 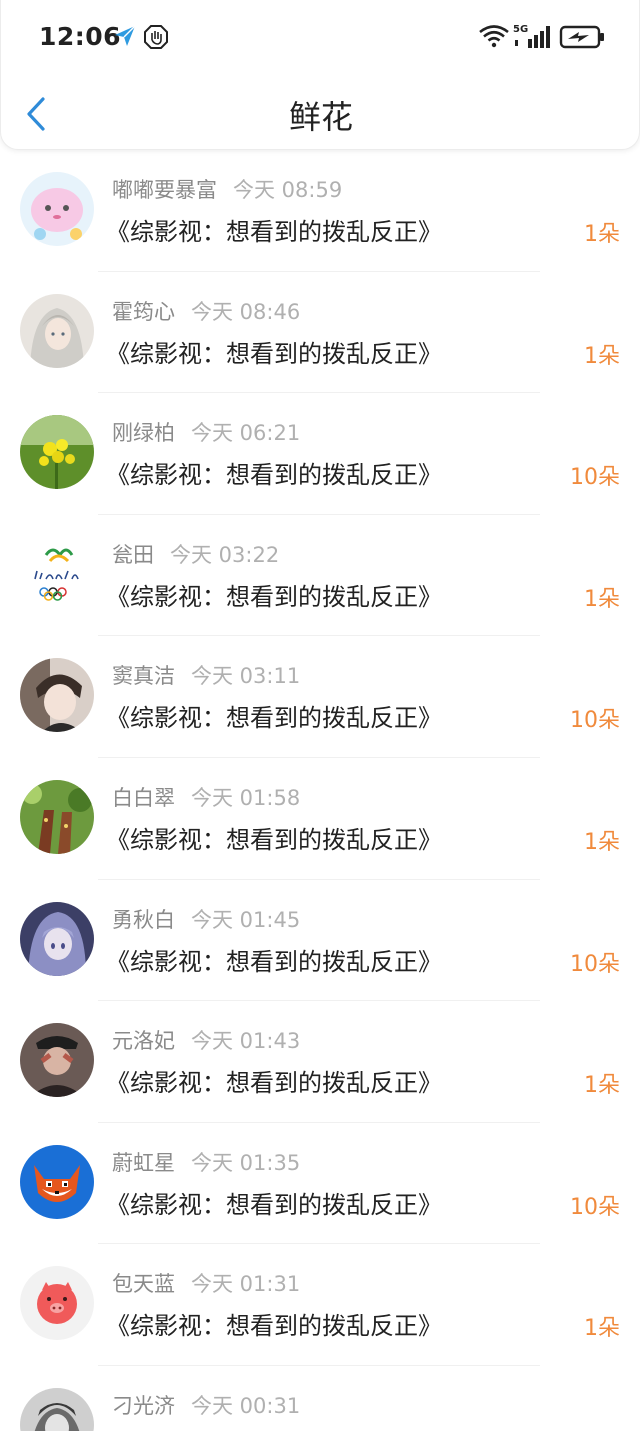 I want to click on list-item: 霍筠心 今天 08:46 《综影视：想看到的拨乱反正》 1朵, so click(x=320, y=333).